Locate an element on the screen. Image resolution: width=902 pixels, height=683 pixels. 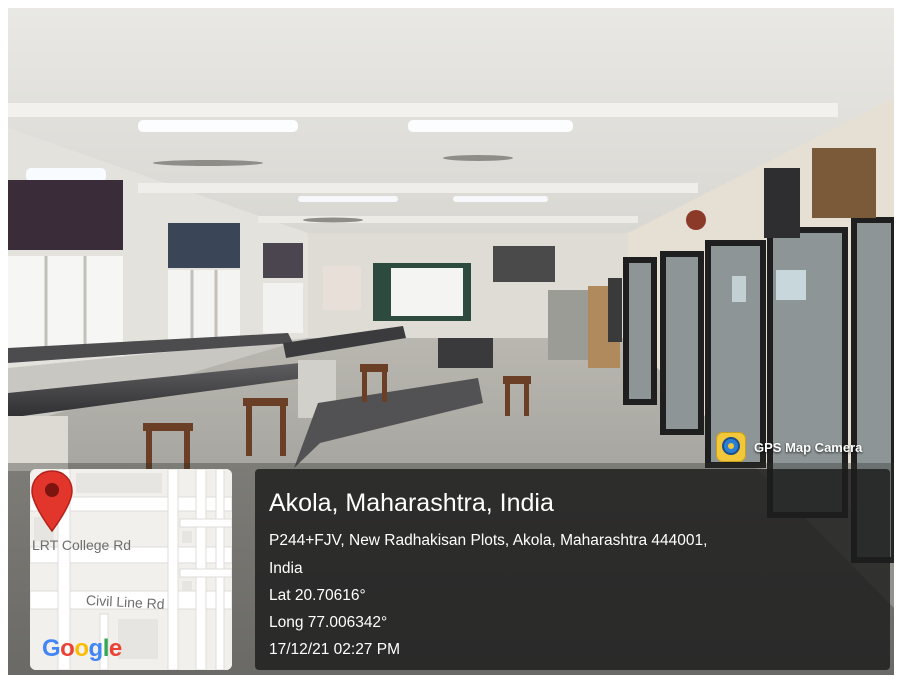
address-line-2: India is located at coordinates (286, 568).